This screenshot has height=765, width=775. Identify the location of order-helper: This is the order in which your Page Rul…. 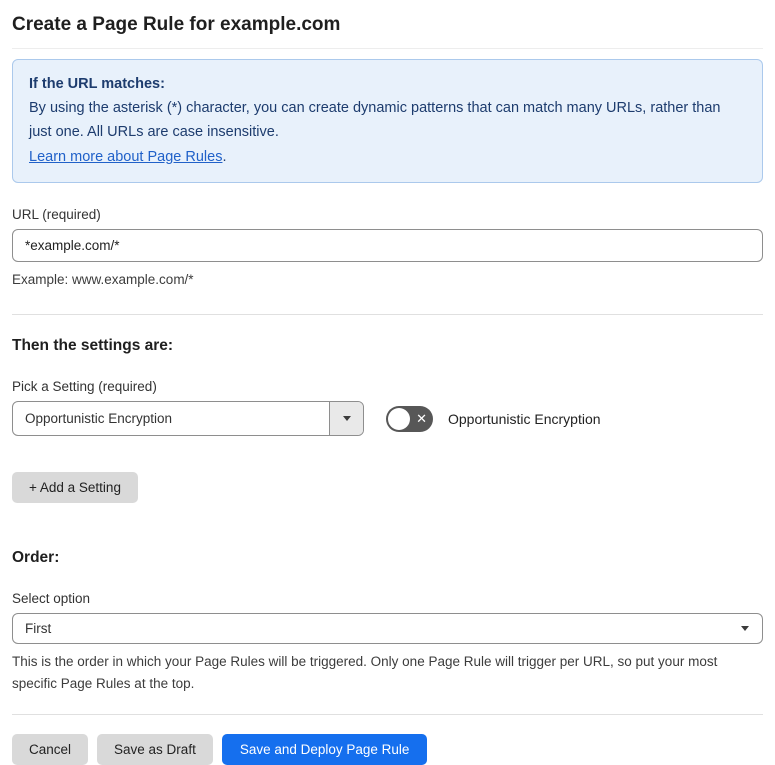
(365, 672).